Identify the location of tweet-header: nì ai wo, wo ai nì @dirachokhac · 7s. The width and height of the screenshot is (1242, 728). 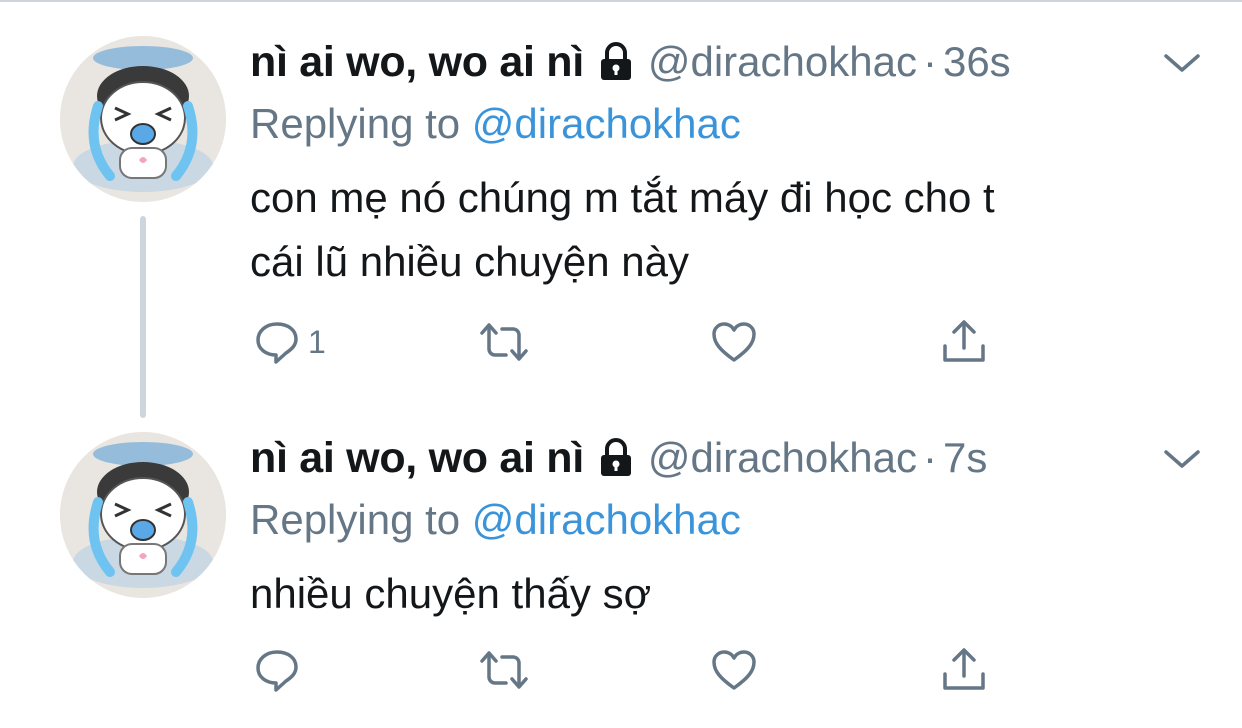
(726, 458).